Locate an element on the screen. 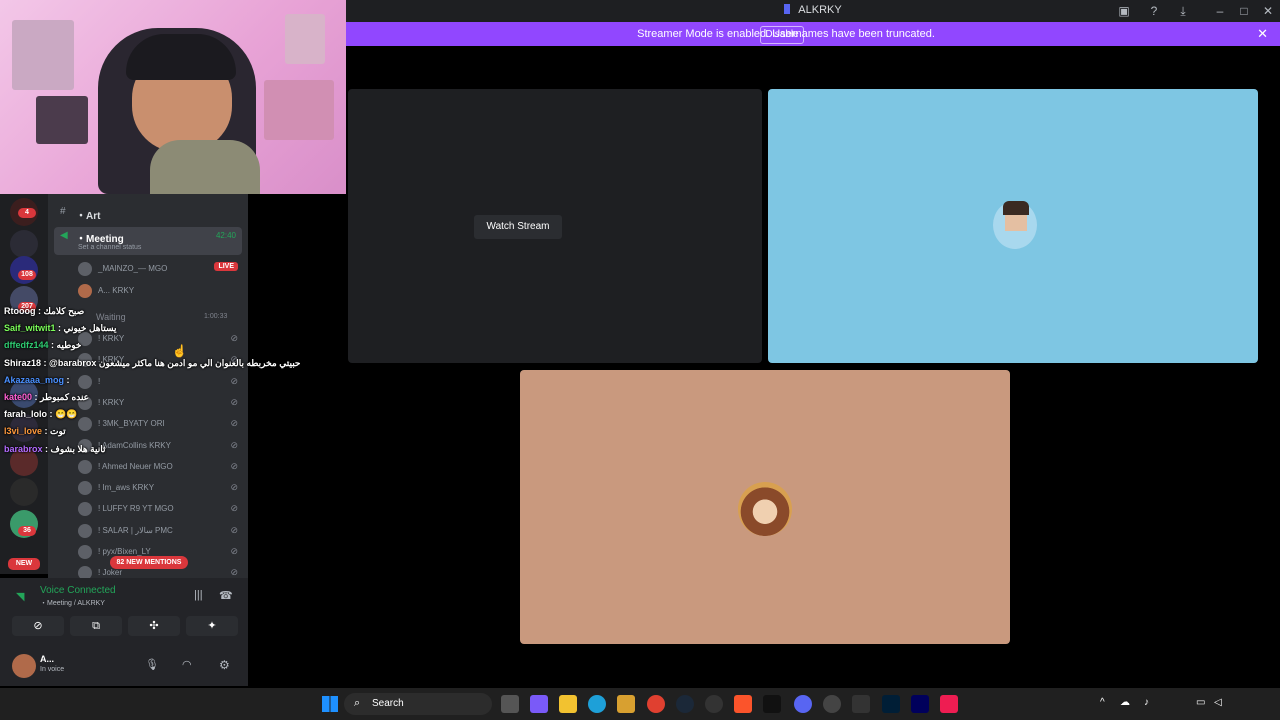 The image size is (1280, 720). user-name: ! SALAR | سالار PMC is located at coordinates (135, 530).